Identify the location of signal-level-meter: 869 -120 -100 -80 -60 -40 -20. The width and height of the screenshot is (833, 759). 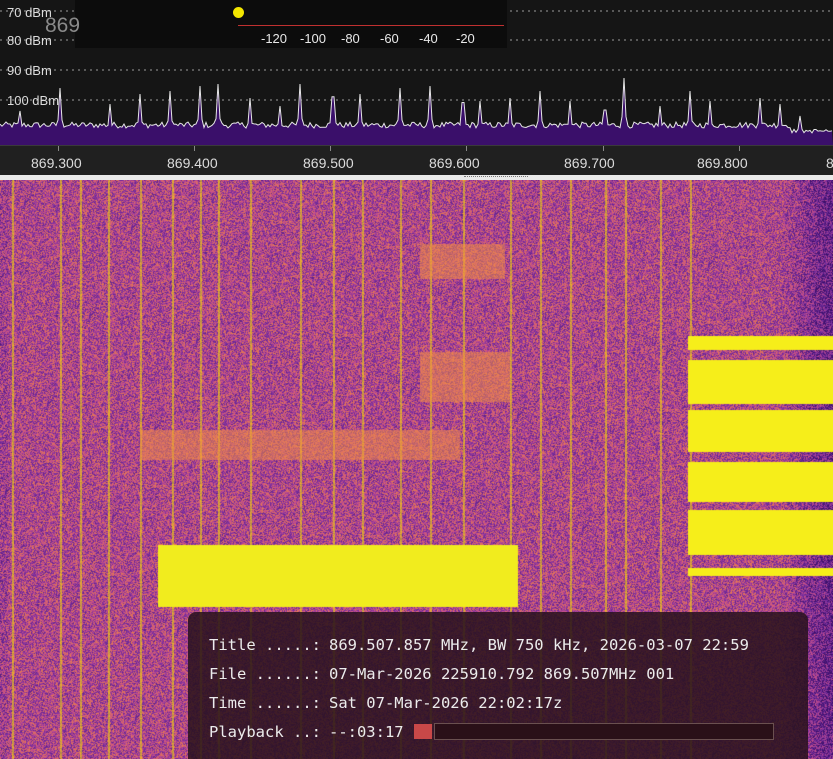
(276, 24).